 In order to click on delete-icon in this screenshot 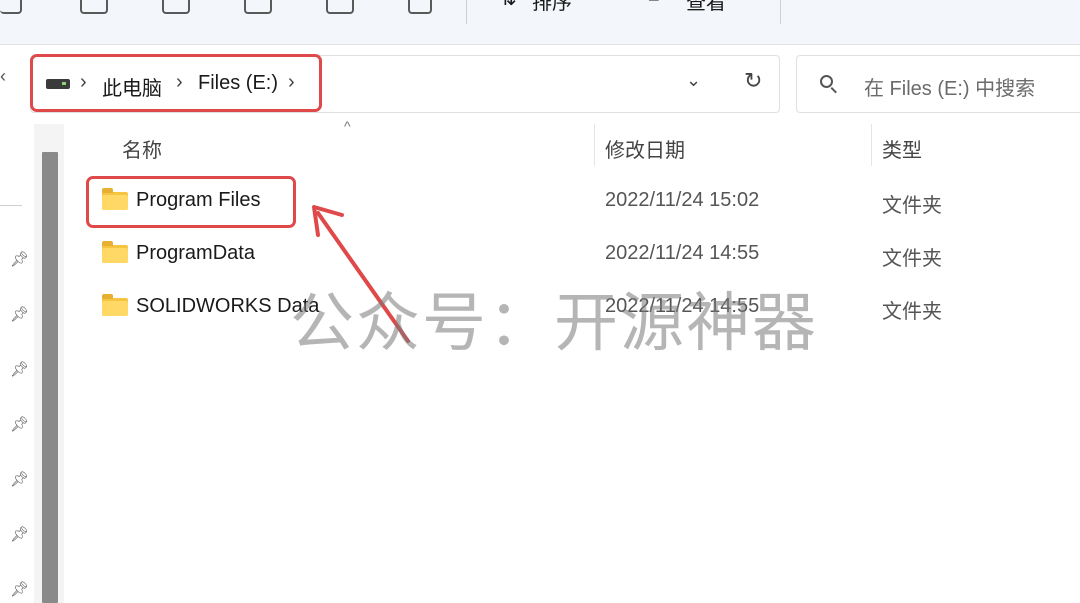, I will do `click(420, 7)`.